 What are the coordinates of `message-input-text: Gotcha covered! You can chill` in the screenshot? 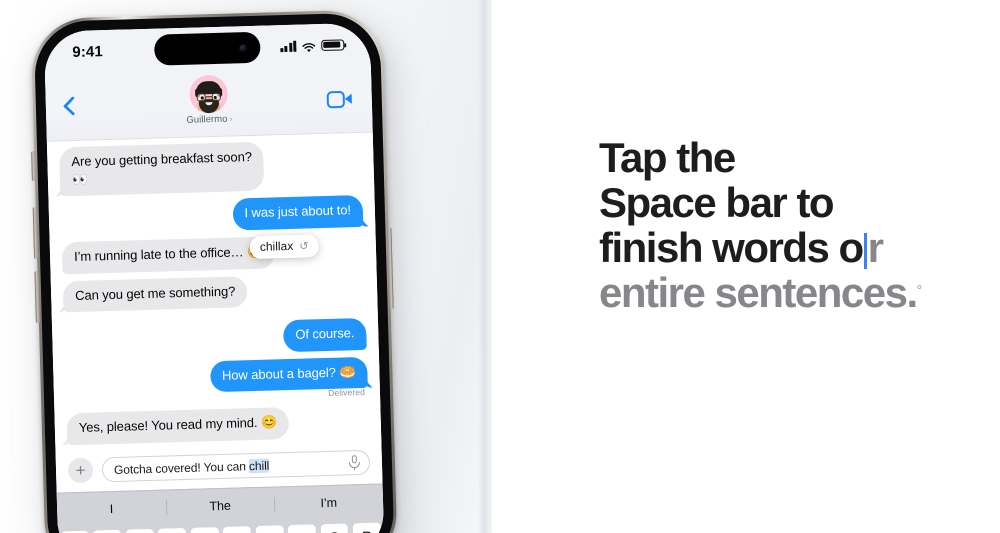 It's located at (192, 467).